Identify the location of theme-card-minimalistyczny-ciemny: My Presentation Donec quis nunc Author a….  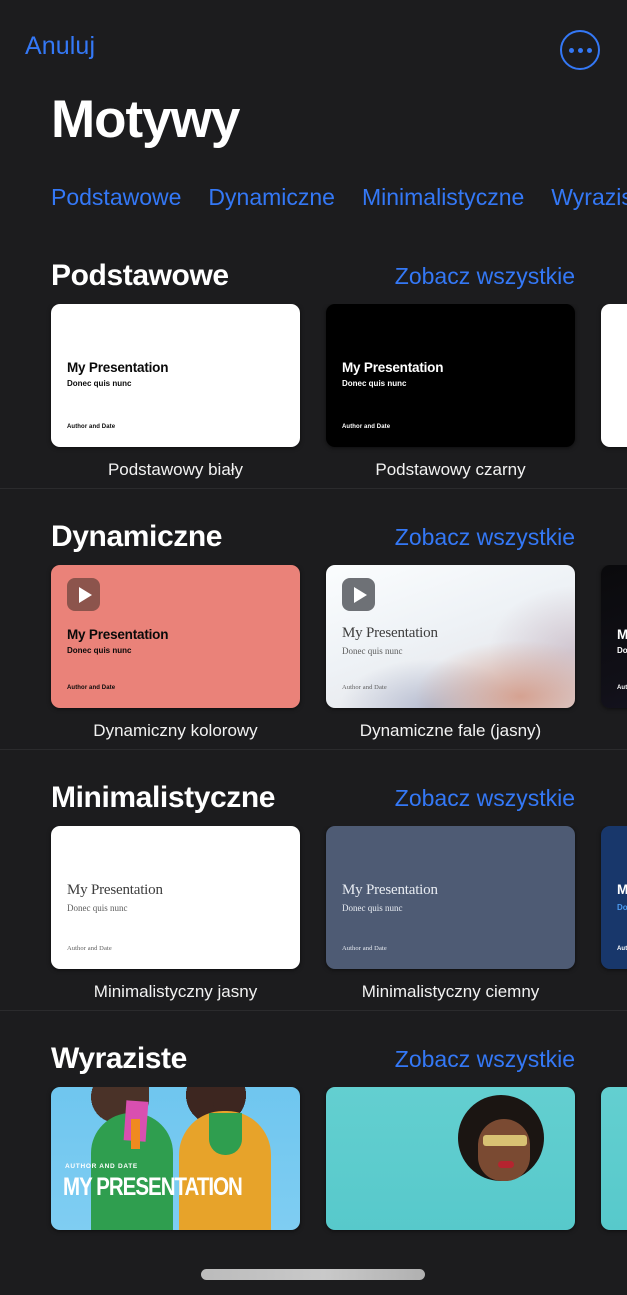
(450, 915).